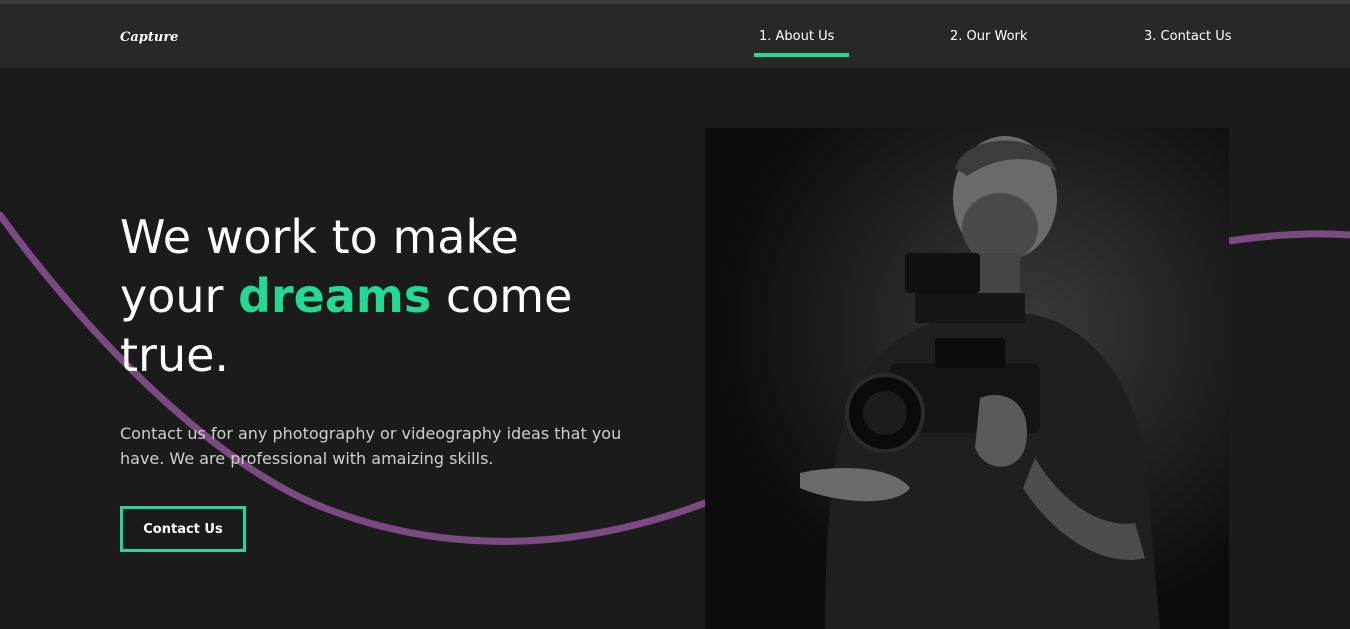 The image size is (1350, 629). I want to click on nav-active-indicator, so click(801, 55).